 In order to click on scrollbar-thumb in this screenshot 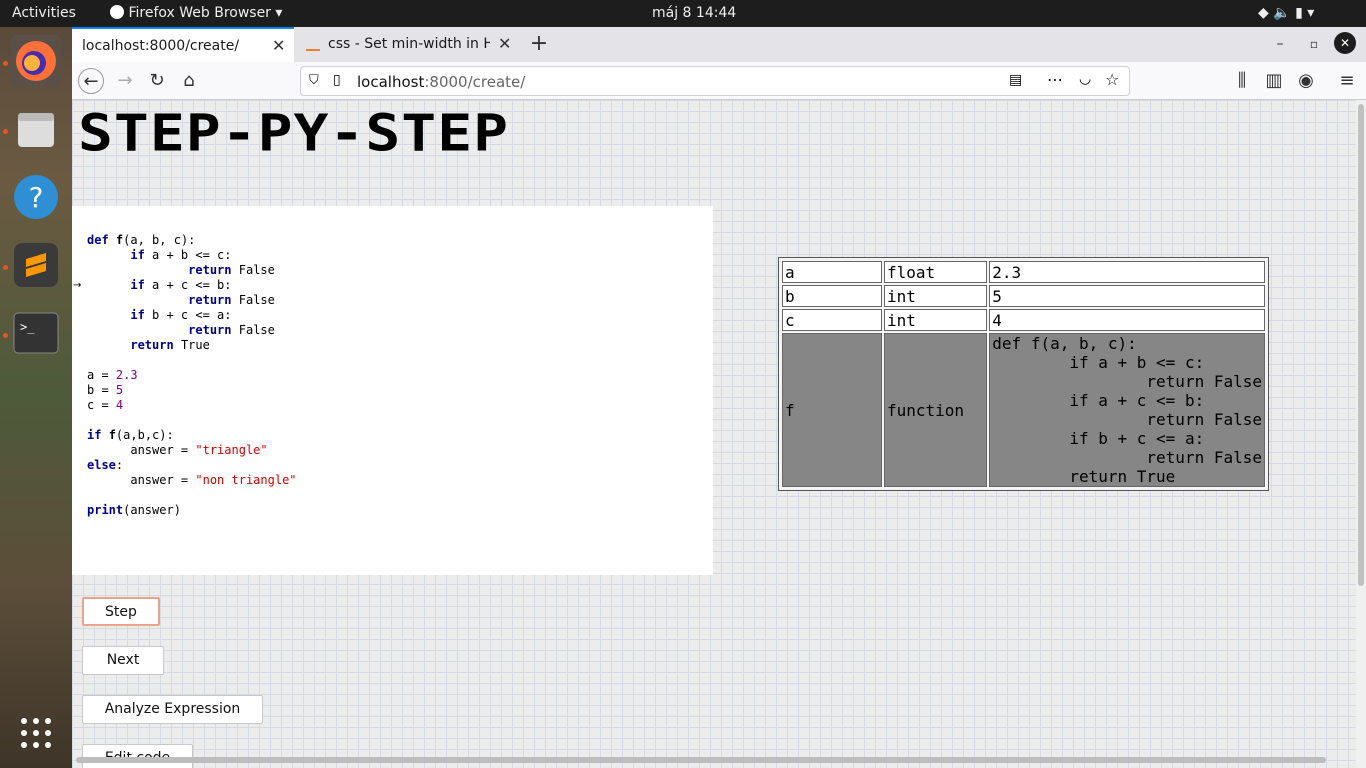, I will do `click(1361, 345)`.